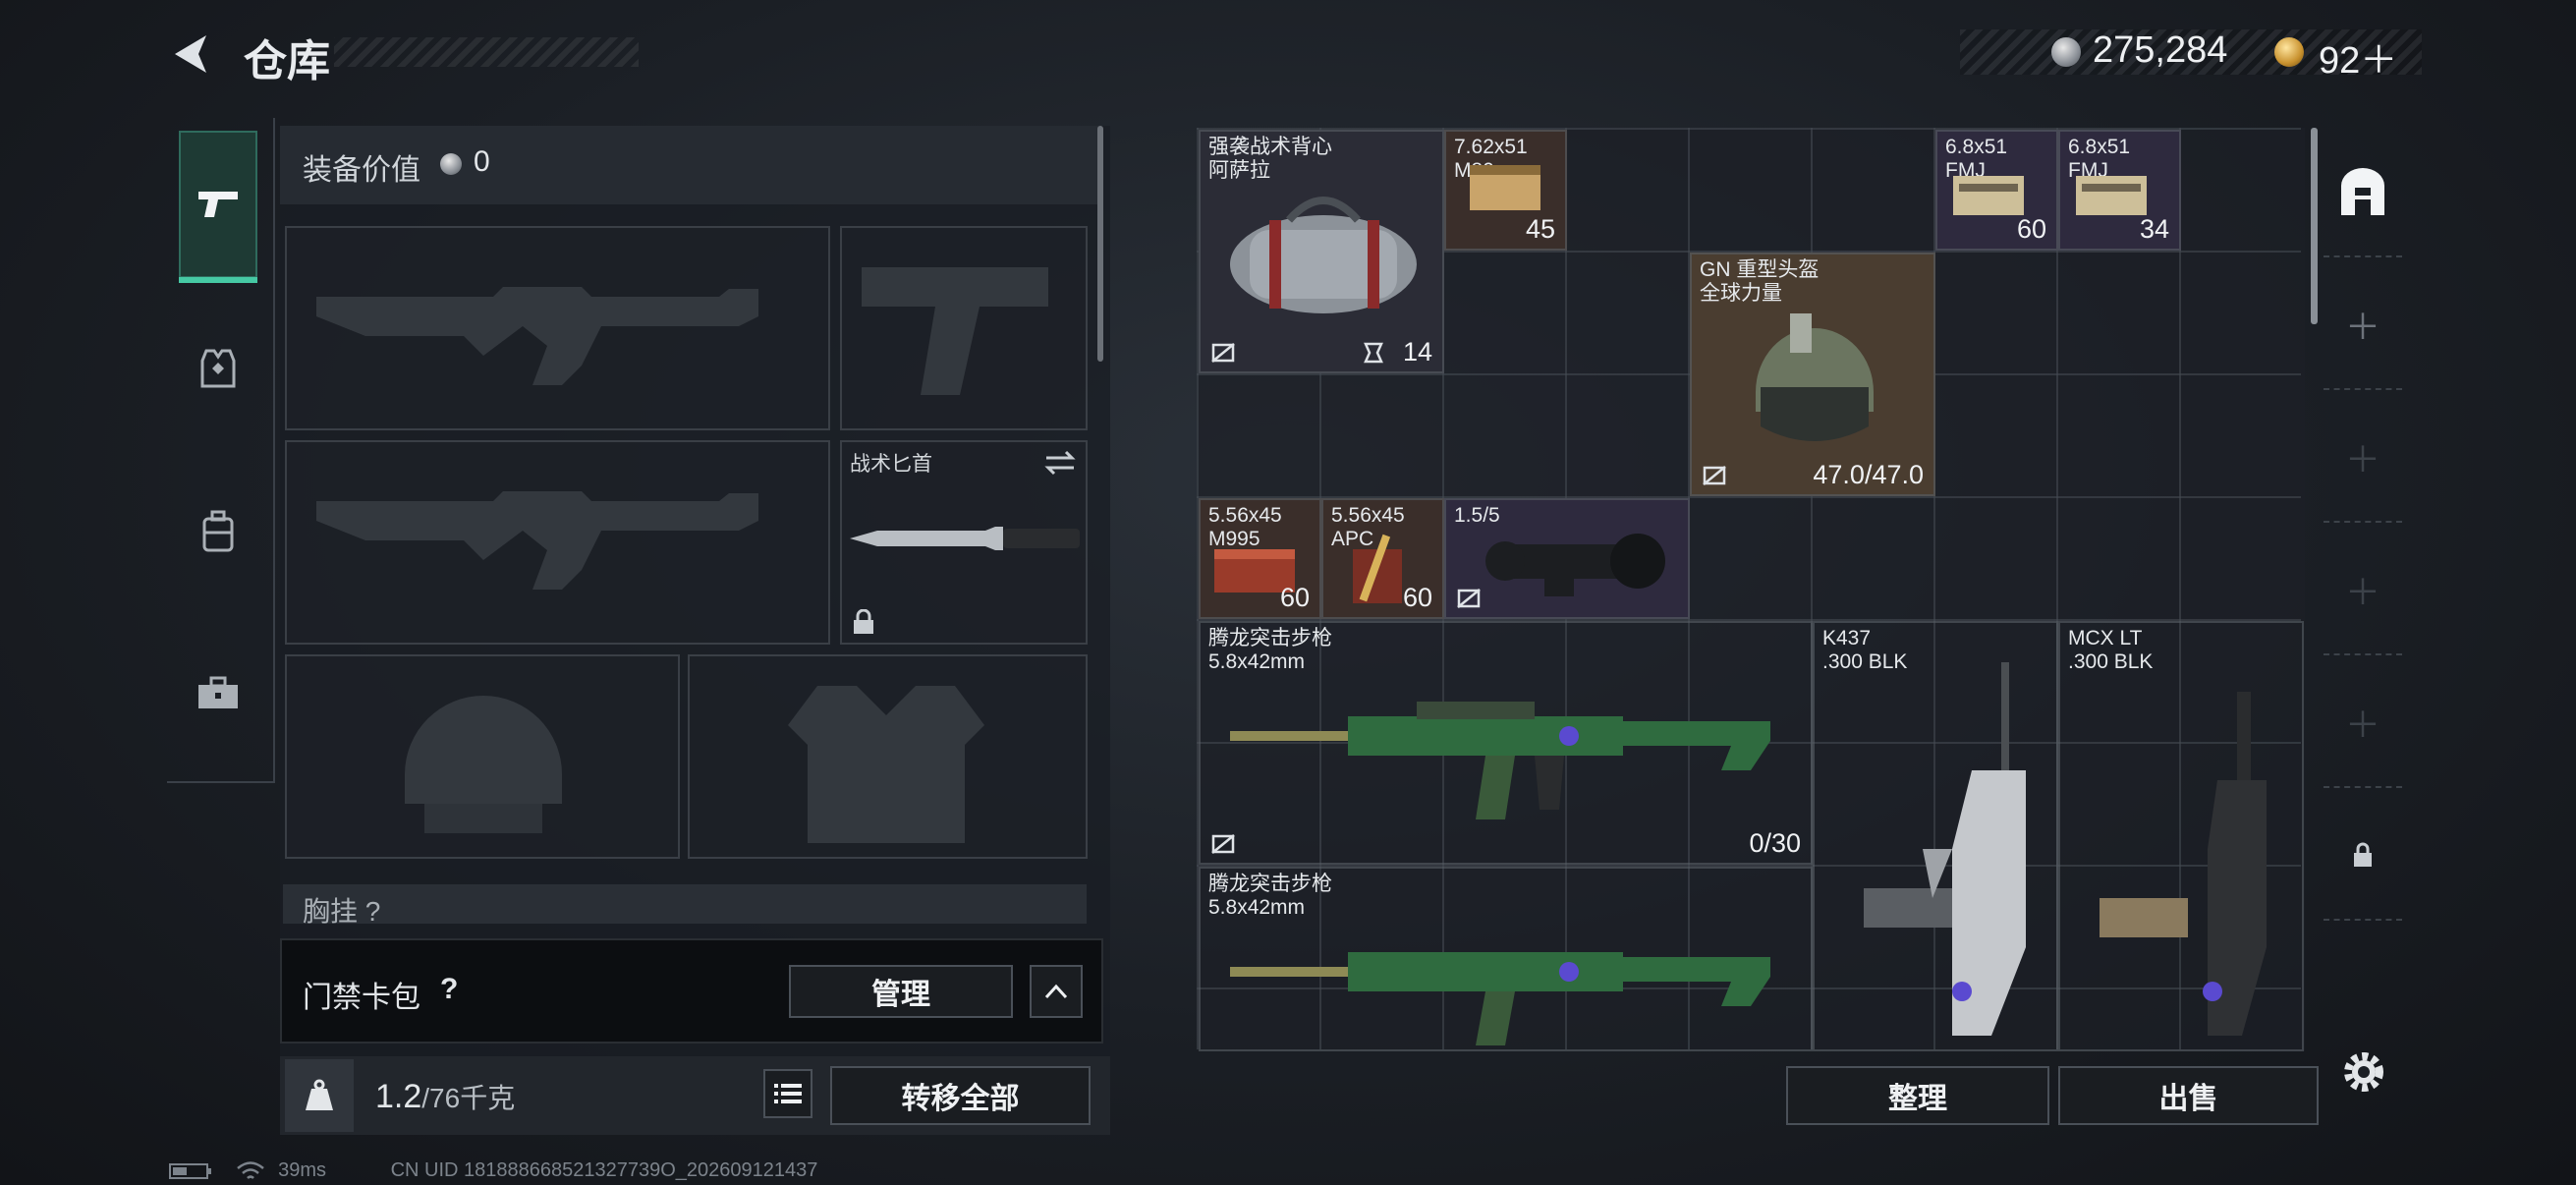 The height and width of the screenshot is (1185, 2576). I want to click on ammo-box-icon, so click(1505, 187).